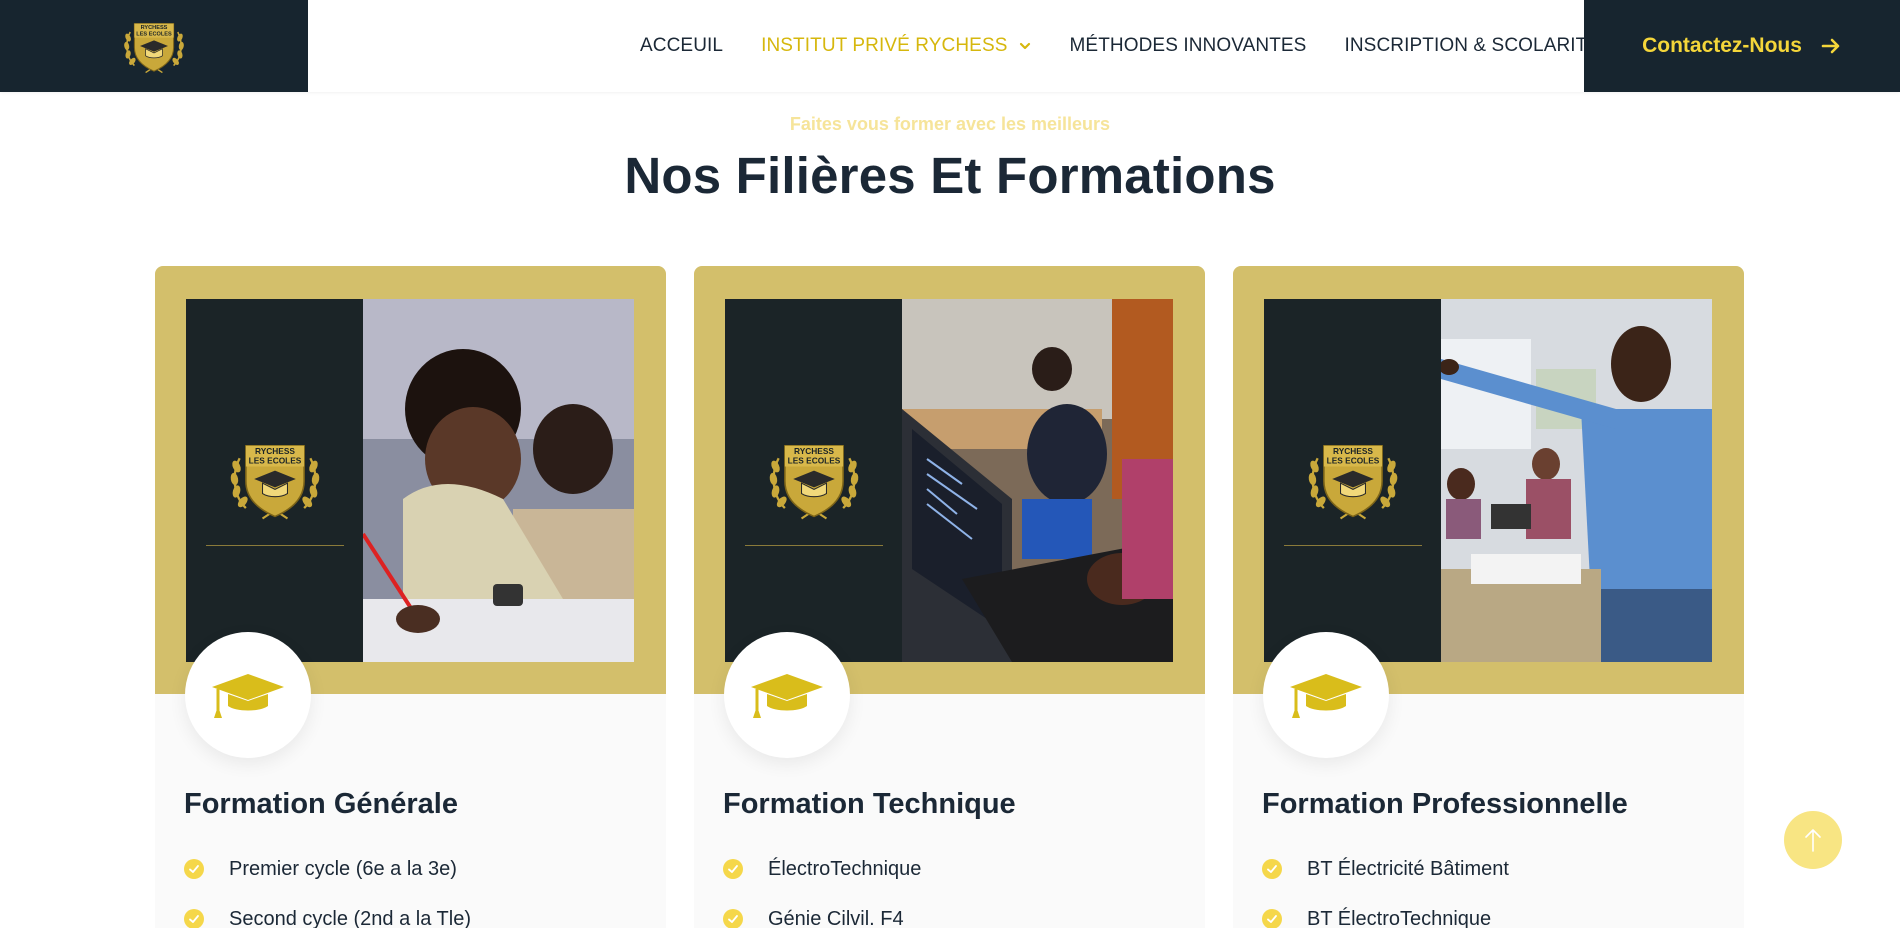 This screenshot has height=928, width=1900. What do you see at coordinates (845, 868) in the screenshot?
I see `list-item-label: ÉlectroTechnique` at bounding box center [845, 868].